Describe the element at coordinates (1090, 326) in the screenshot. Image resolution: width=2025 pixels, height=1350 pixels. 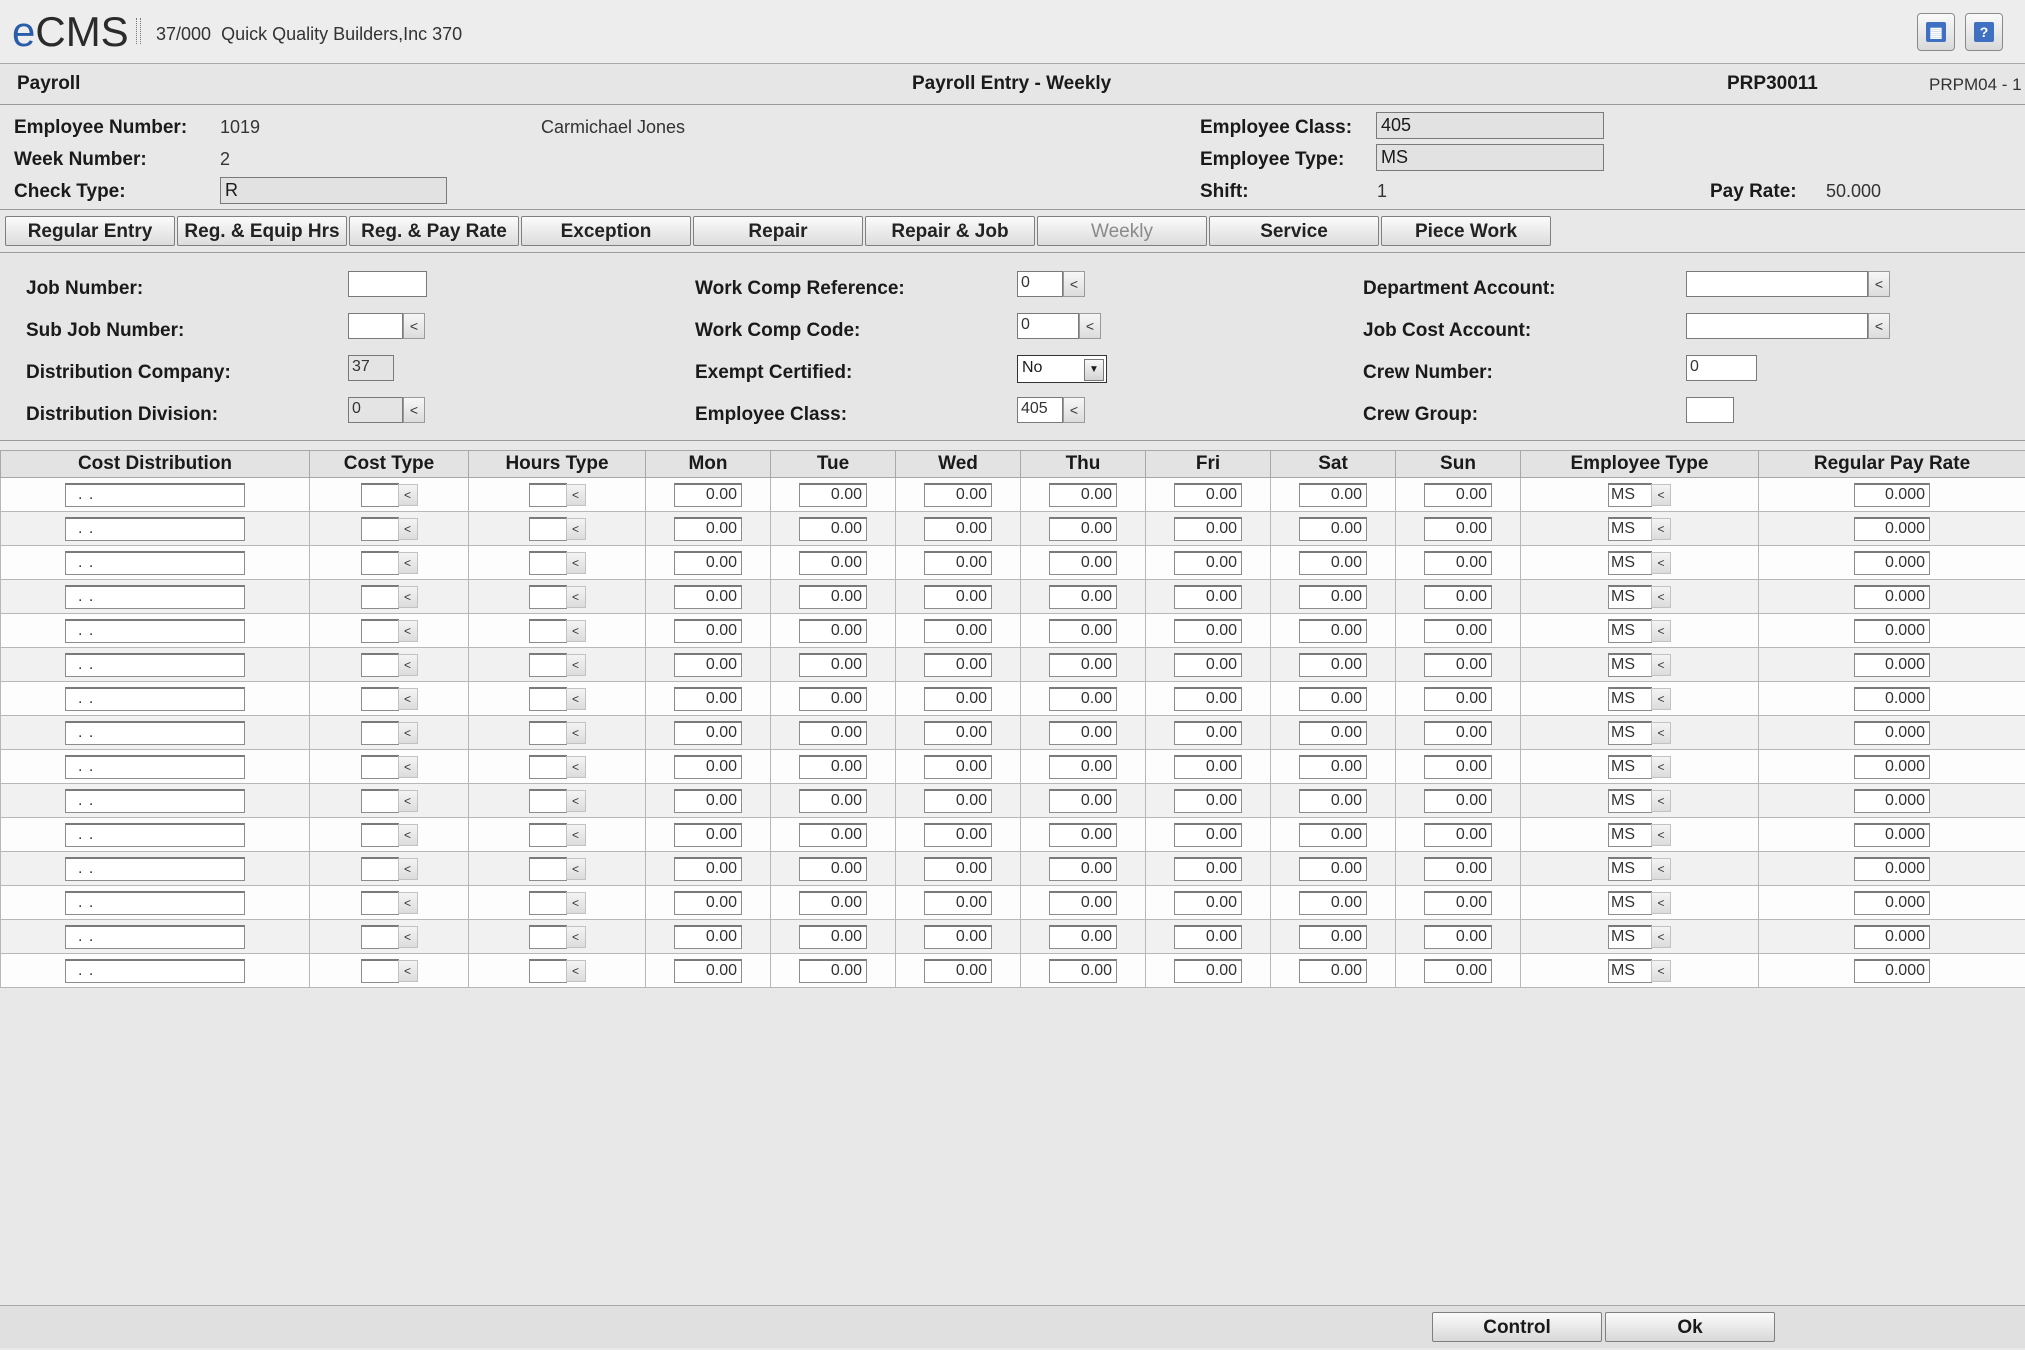
I see `work-comp-code-lookup-icon: <` at that location.